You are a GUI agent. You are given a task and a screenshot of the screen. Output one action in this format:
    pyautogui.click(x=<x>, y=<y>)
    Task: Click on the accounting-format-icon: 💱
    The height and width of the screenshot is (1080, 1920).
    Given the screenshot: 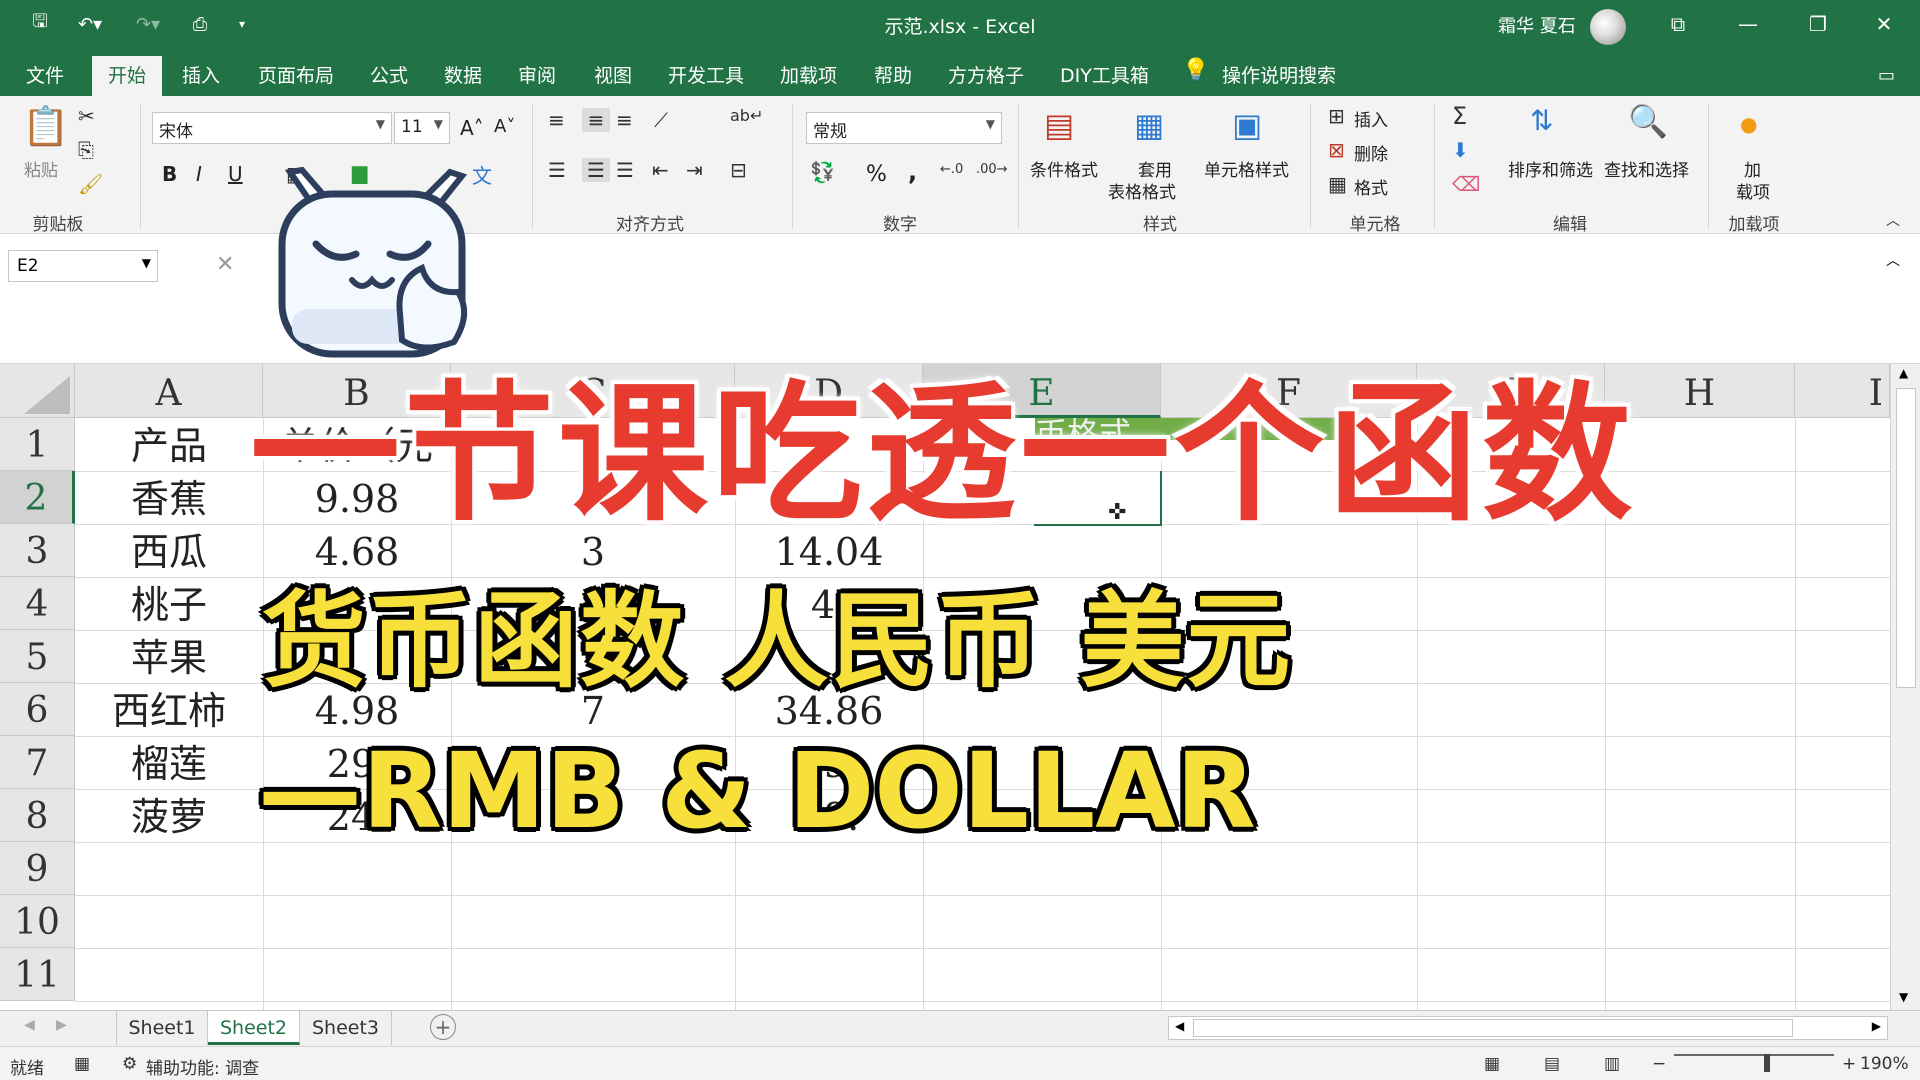 What is the action you would take?
    pyautogui.click(x=822, y=172)
    